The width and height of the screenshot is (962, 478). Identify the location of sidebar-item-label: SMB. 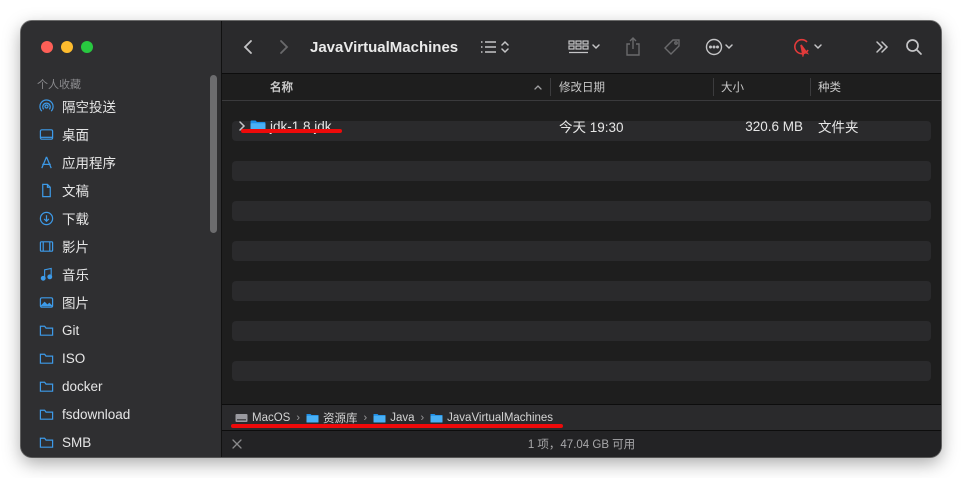
(77, 442).